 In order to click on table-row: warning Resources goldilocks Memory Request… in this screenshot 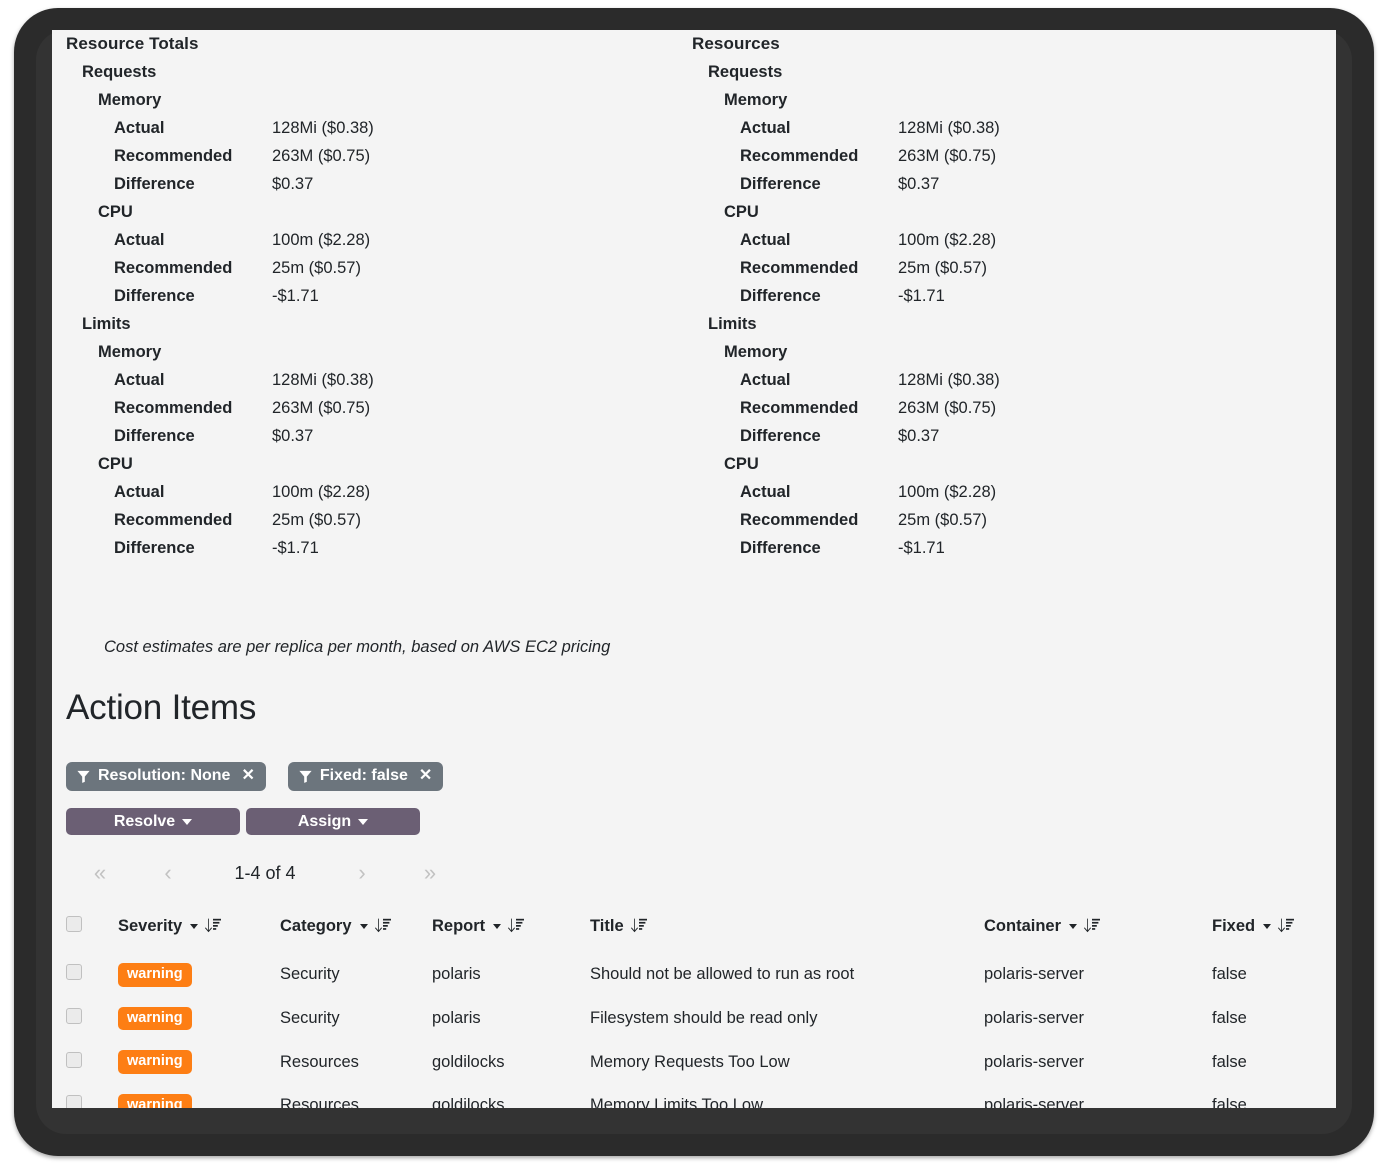, I will do `click(694, 1062)`.